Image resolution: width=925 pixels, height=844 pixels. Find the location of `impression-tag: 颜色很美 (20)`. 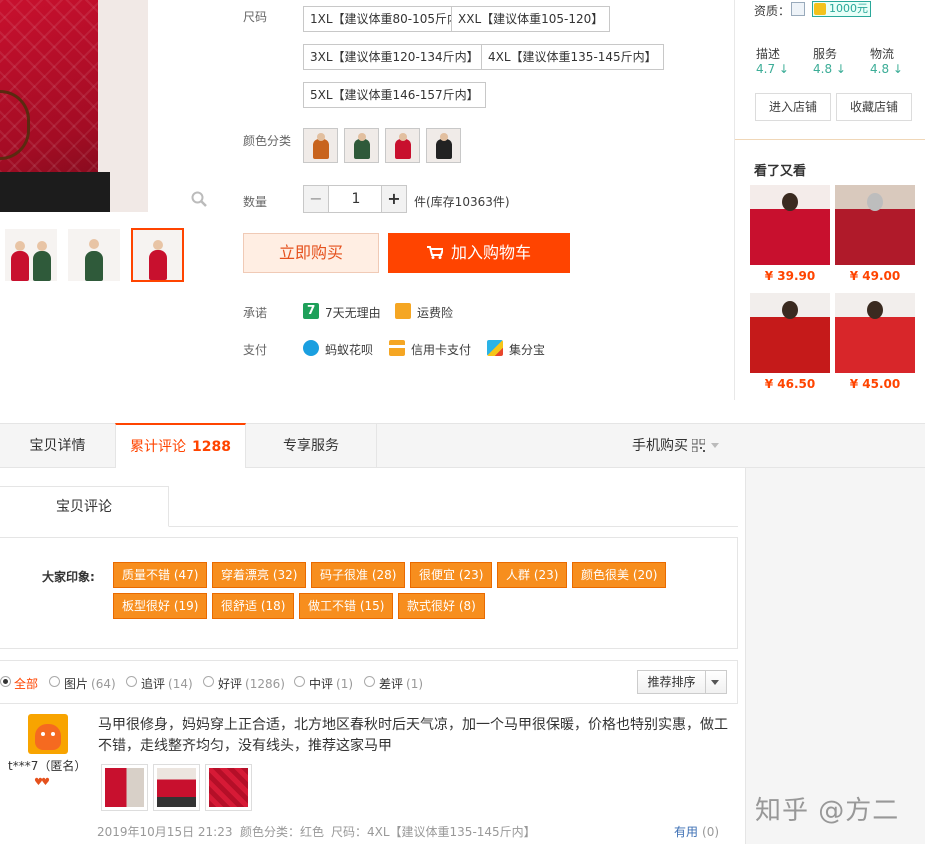

impression-tag: 颜色很美 (20) is located at coordinates (619, 575).